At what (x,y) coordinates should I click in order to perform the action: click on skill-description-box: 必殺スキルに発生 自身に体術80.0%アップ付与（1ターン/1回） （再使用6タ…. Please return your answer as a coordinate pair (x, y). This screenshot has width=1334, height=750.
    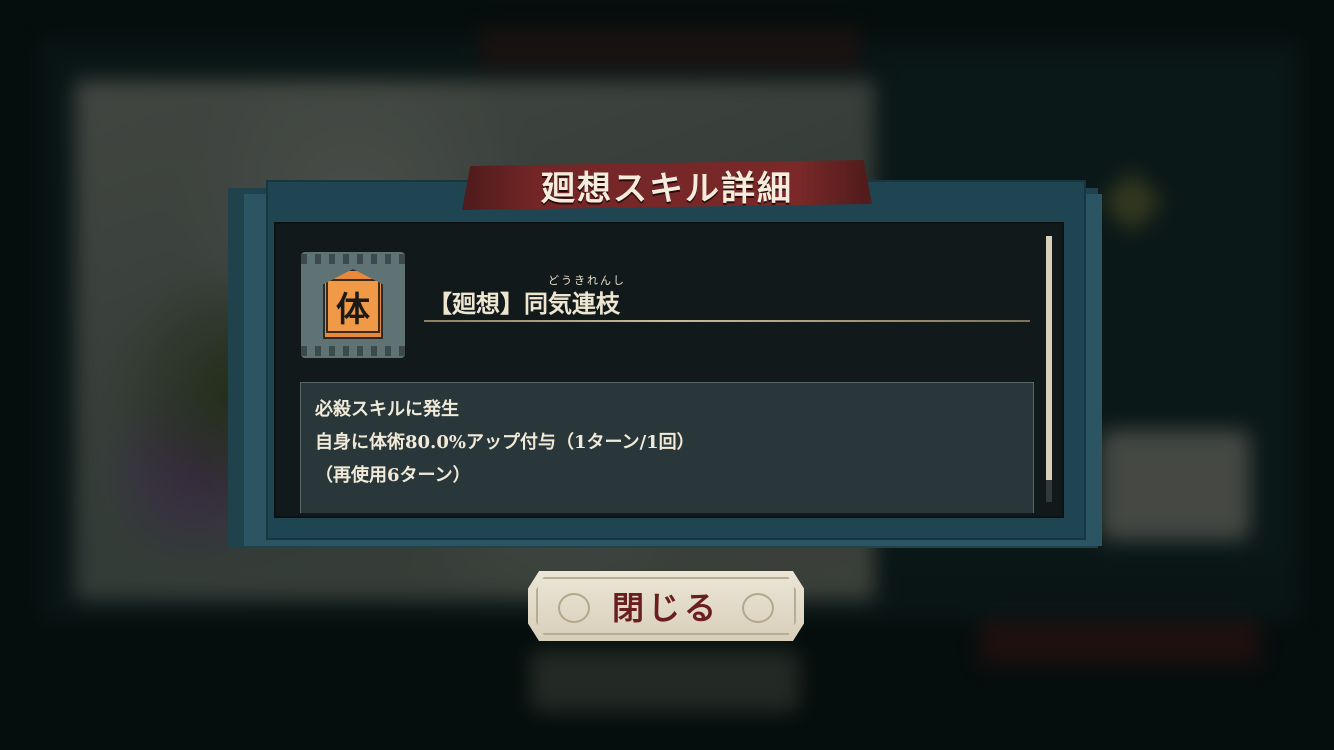
    Looking at the image, I should click on (667, 447).